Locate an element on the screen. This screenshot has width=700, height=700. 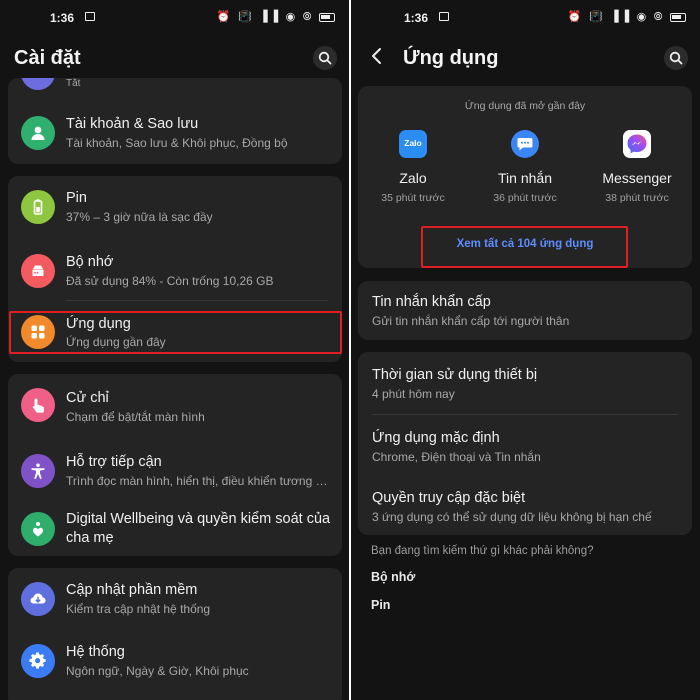
messenger-icon is located at coordinates (637, 144).